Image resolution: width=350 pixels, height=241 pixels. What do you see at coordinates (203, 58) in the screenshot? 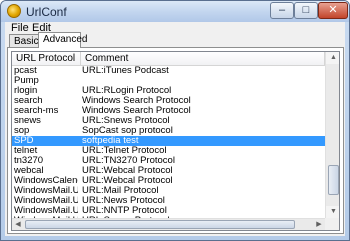
I see `column-header-comment: Comment` at bounding box center [203, 58].